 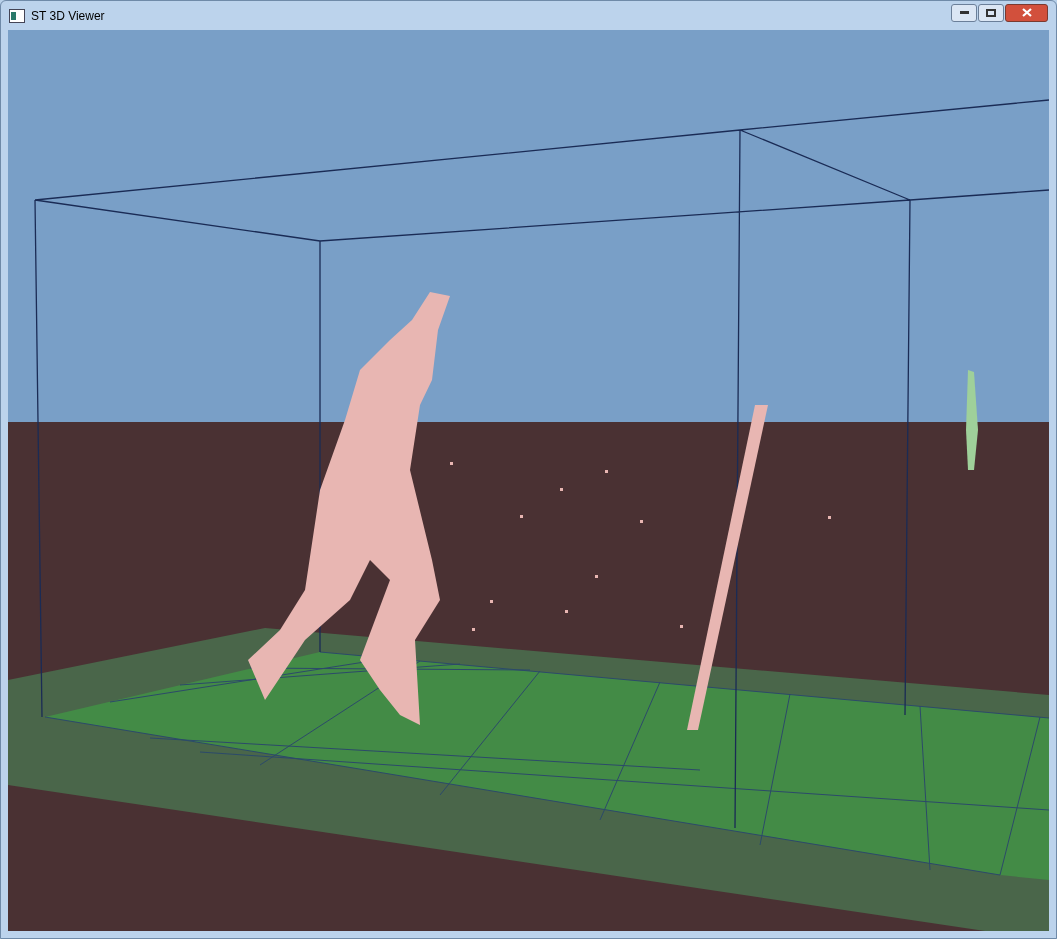 I want to click on close-button, so click(x=1026, y=12).